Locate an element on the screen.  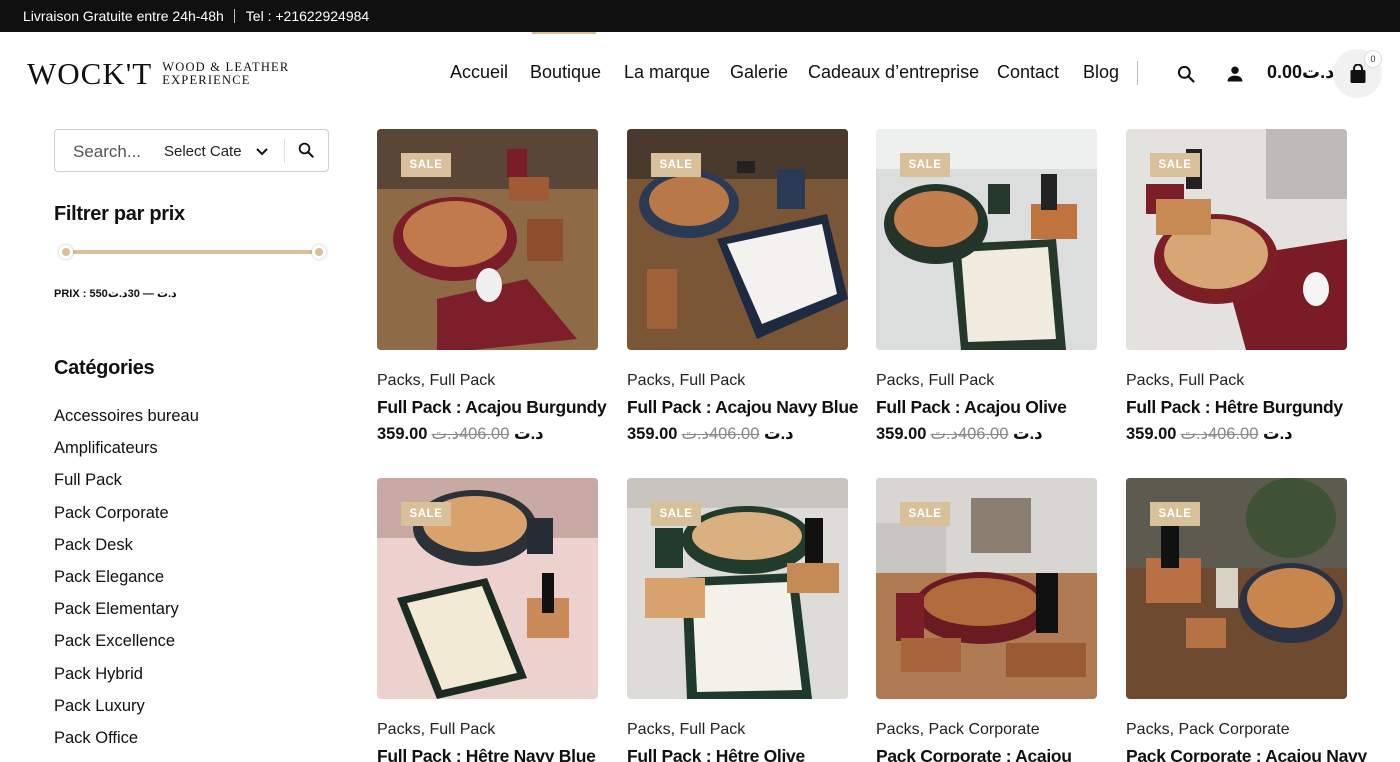
category-item: Pack Luxury is located at coordinates (126, 713).